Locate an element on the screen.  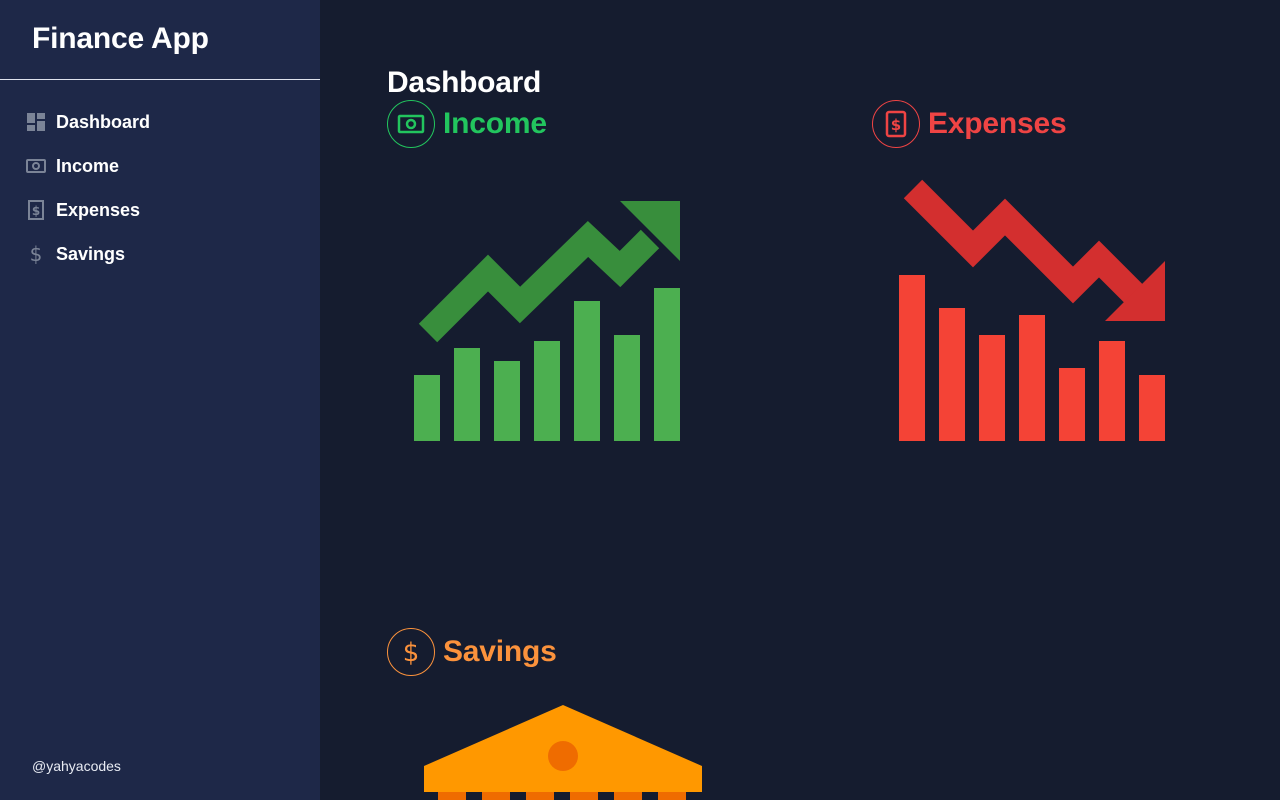
expense-trend-arrow is located at coordinates (1024, 242).